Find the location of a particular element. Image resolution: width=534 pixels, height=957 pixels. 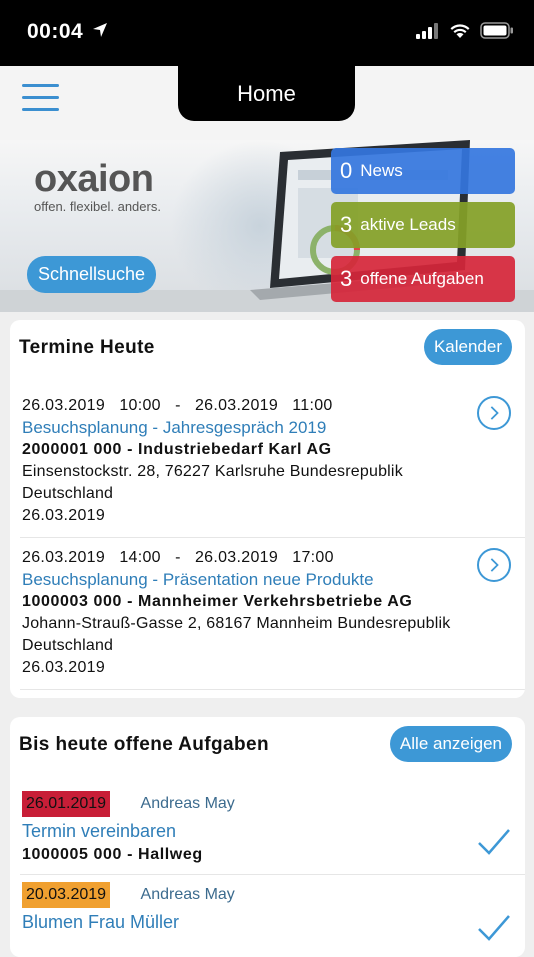

quick-search-button: Schnellsuche is located at coordinates (91, 274).